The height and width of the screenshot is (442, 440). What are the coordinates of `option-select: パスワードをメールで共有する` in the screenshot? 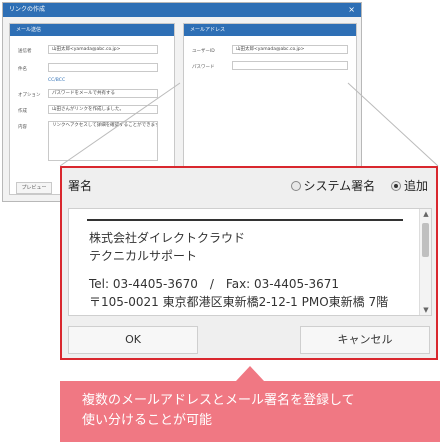 It's located at (103, 93).